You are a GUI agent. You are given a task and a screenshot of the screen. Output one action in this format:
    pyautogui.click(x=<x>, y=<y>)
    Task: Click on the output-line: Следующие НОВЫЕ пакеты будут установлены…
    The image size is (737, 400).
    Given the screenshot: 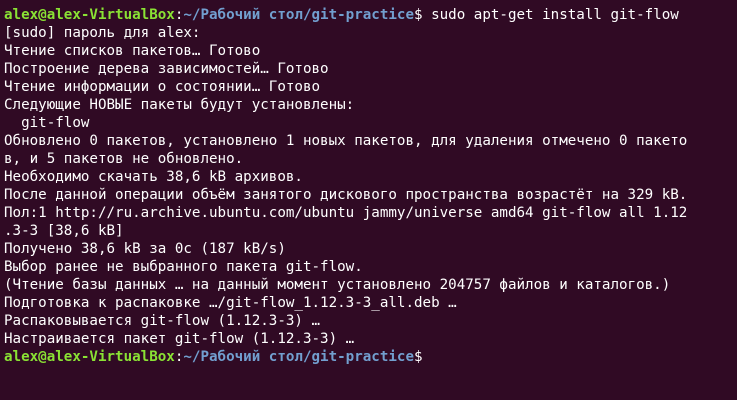 What is the action you would take?
    pyautogui.click(x=179, y=105)
    